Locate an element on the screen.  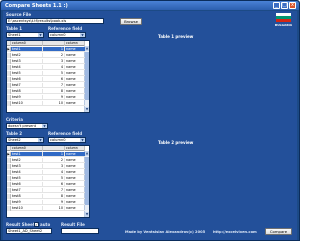
table1-select: Sheet1 ▼ is located at coordinates (25, 35).